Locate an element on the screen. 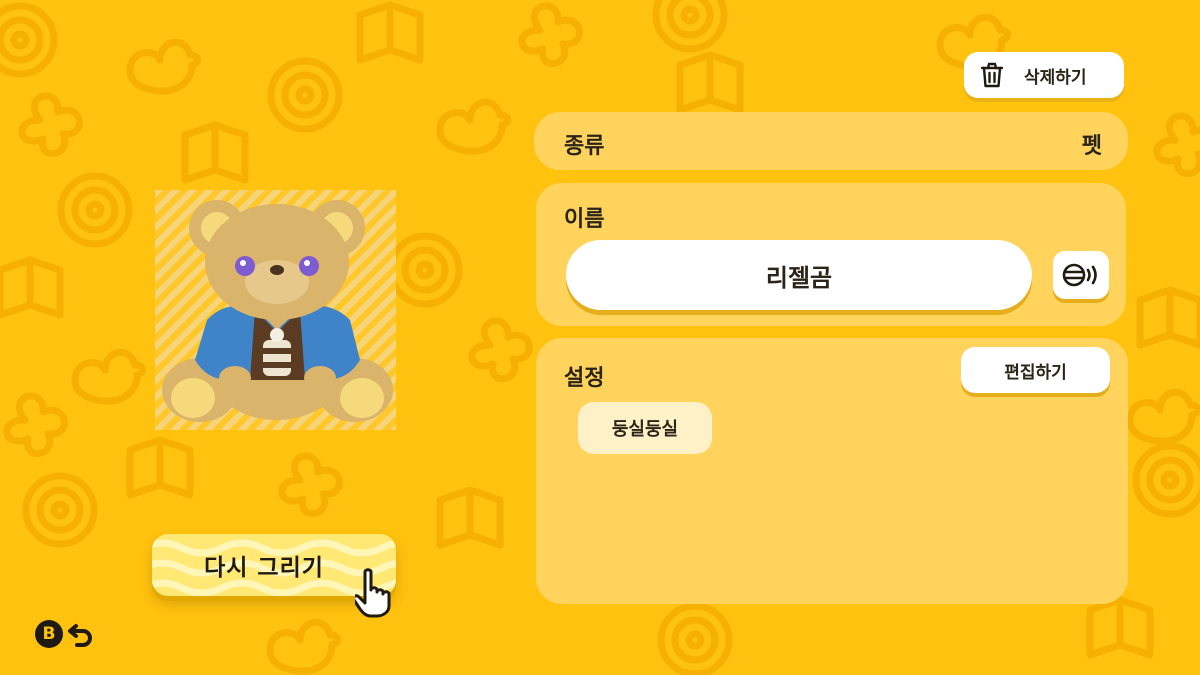  setting-tag: 둥실둥실 is located at coordinates (645, 428).